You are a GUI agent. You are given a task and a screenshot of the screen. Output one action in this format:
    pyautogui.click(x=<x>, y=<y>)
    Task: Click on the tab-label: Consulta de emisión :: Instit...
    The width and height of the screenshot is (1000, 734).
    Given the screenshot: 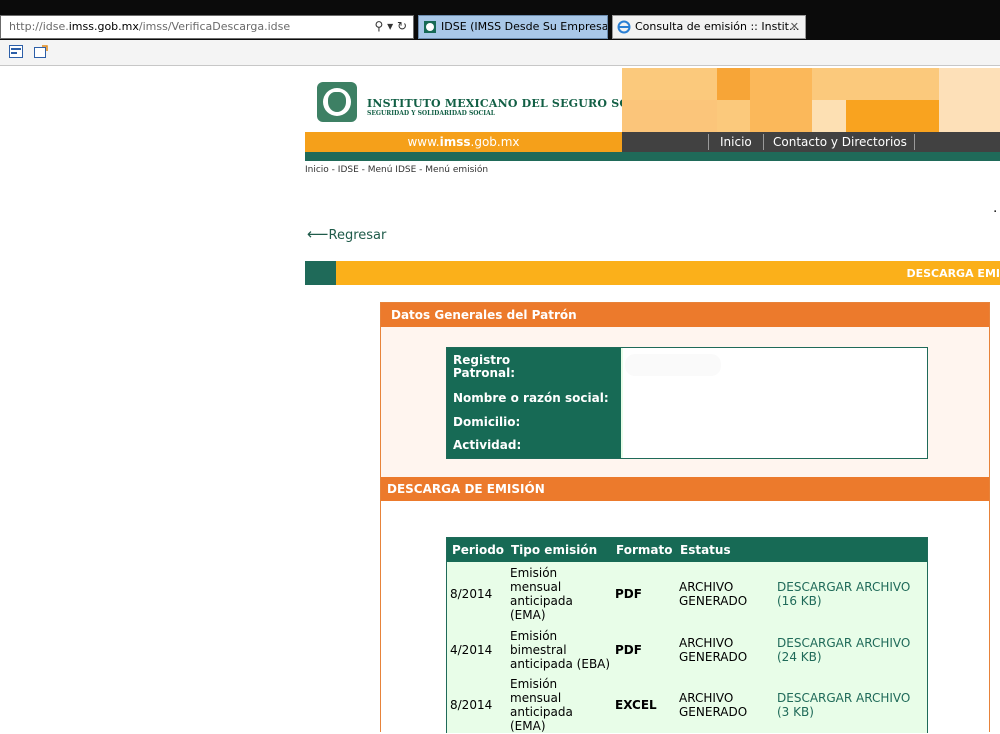 What is the action you would take?
    pyautogui.click(x=717, y=26)
    